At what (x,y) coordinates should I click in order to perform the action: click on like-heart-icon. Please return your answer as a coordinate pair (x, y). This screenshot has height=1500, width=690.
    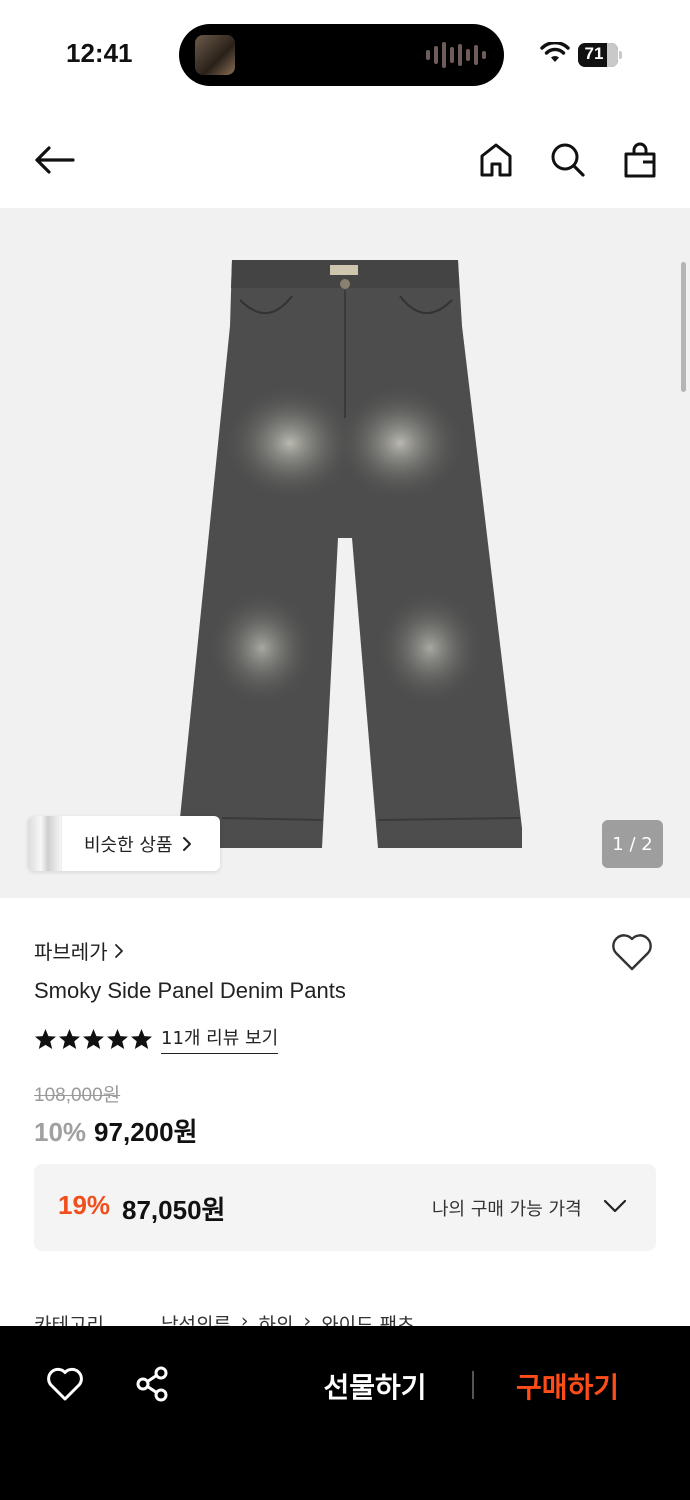
    Looking at the image, I should click on (65, 1384).